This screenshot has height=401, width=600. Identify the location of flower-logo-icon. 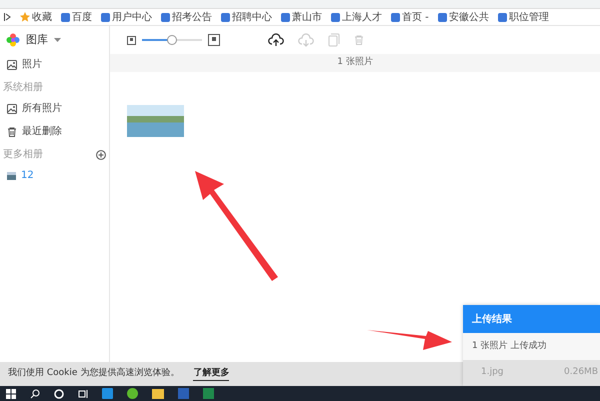
(13, 40).